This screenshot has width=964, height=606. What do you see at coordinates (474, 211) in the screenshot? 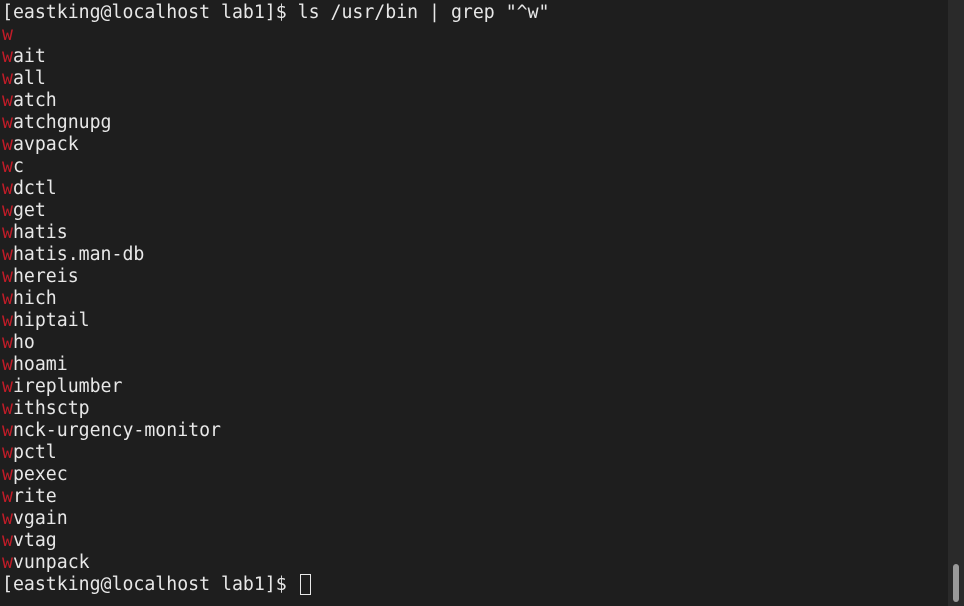
I see `result-line: wget` at bounding box center [474, 211].